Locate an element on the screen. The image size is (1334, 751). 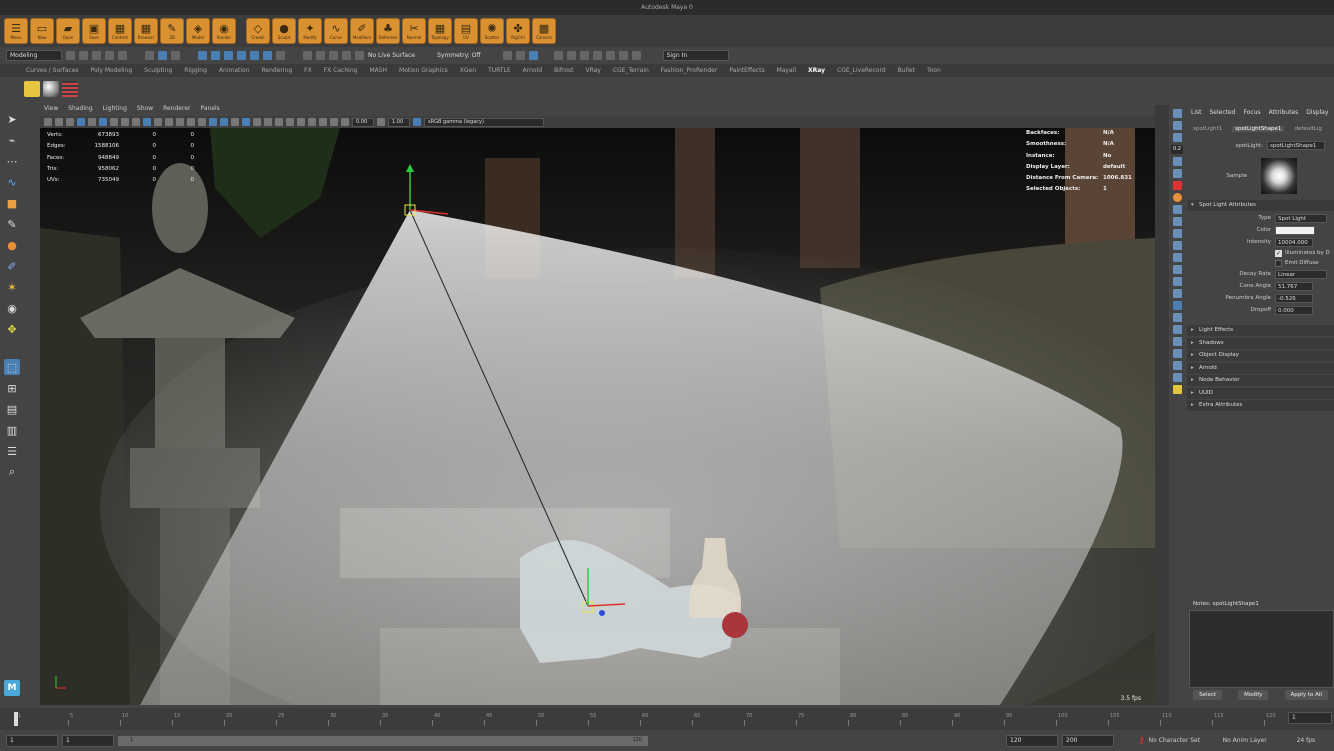
apply-to-all-button: Apply to All is located at coordinates (1306, 695).